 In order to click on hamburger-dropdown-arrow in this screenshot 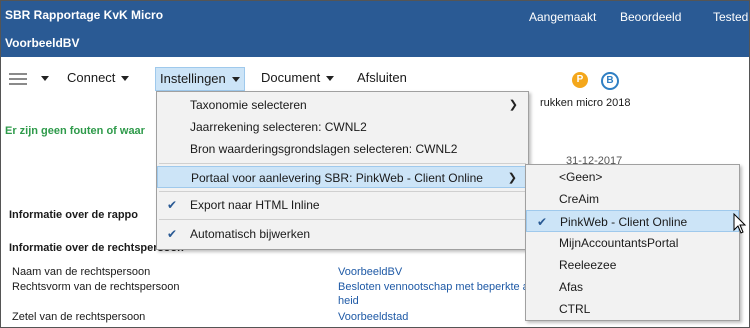, I will do `click(42, 78)`.